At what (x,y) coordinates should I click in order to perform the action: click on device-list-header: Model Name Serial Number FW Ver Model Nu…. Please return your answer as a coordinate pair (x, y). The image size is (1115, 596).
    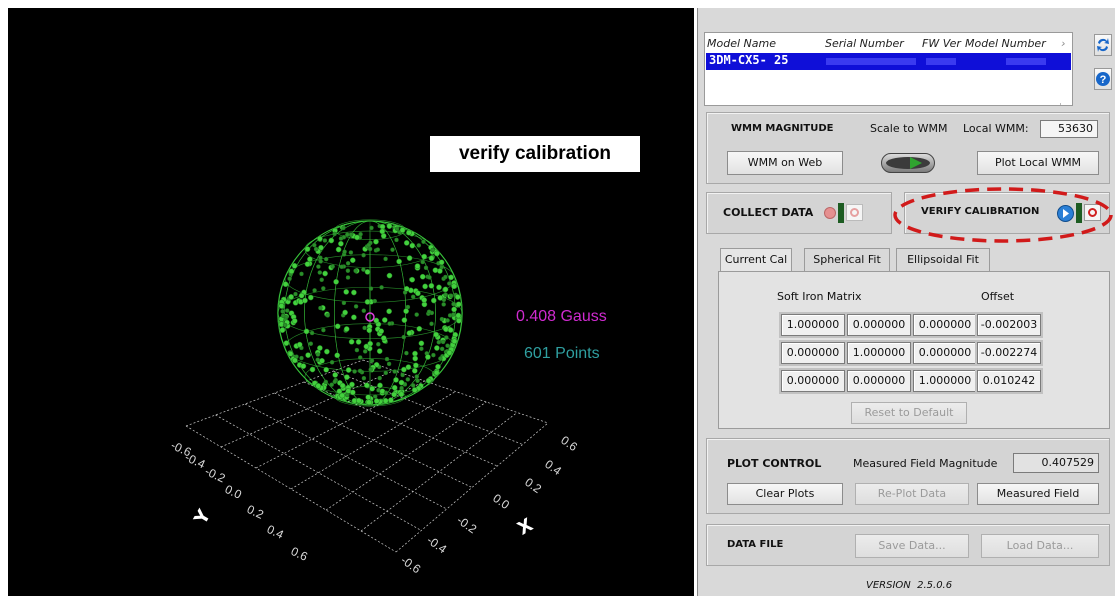
    Looking at the image, I should click on (888, 44).